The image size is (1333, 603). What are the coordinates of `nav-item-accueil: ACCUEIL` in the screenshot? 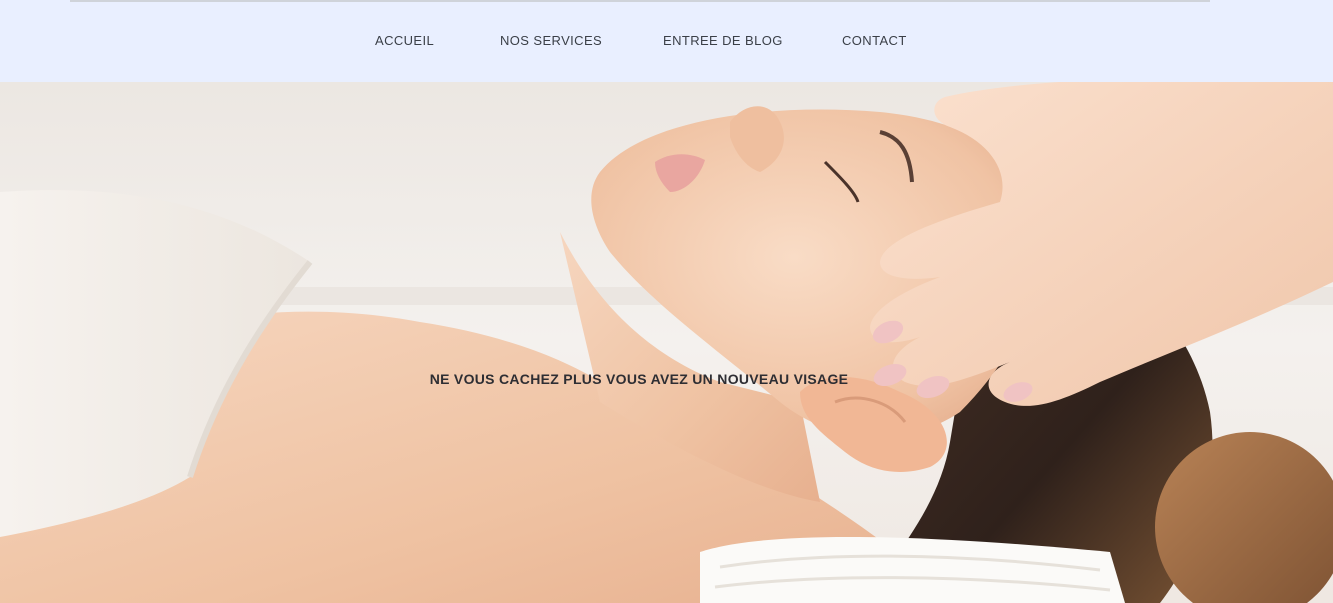 It's located at (404, 40).